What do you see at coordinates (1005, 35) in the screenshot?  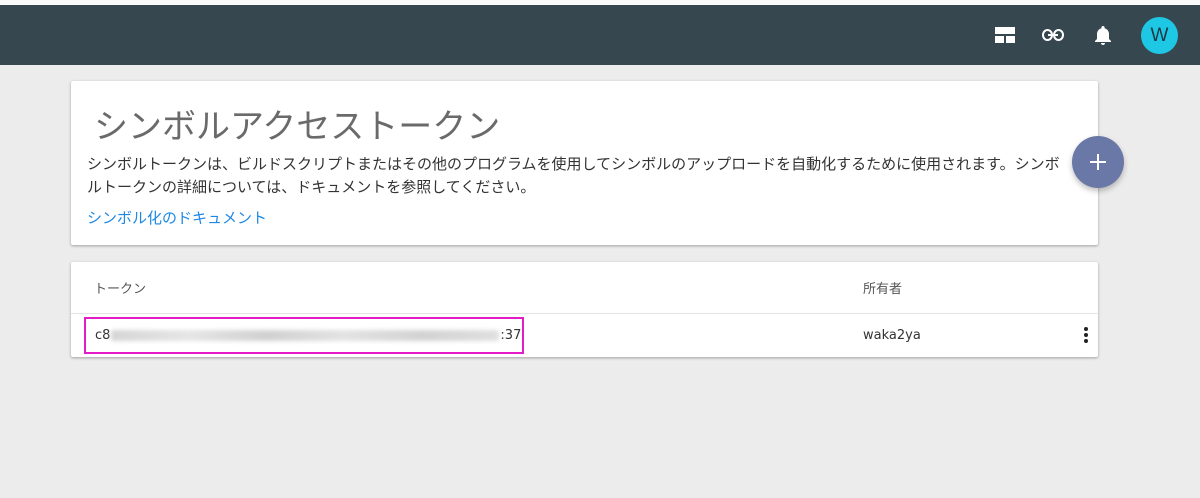 I see `layout-icon` at bounding box center [1005, 35].